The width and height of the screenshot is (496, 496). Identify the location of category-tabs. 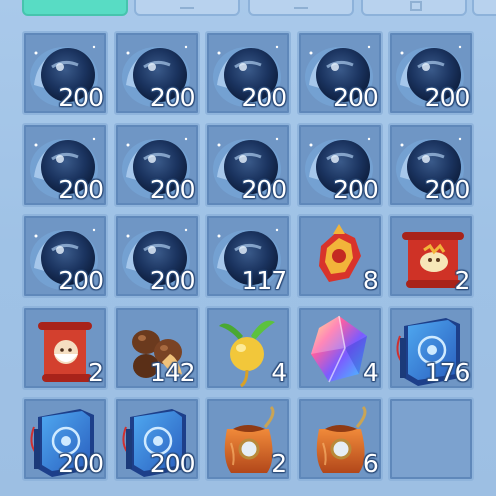
(248, 9).